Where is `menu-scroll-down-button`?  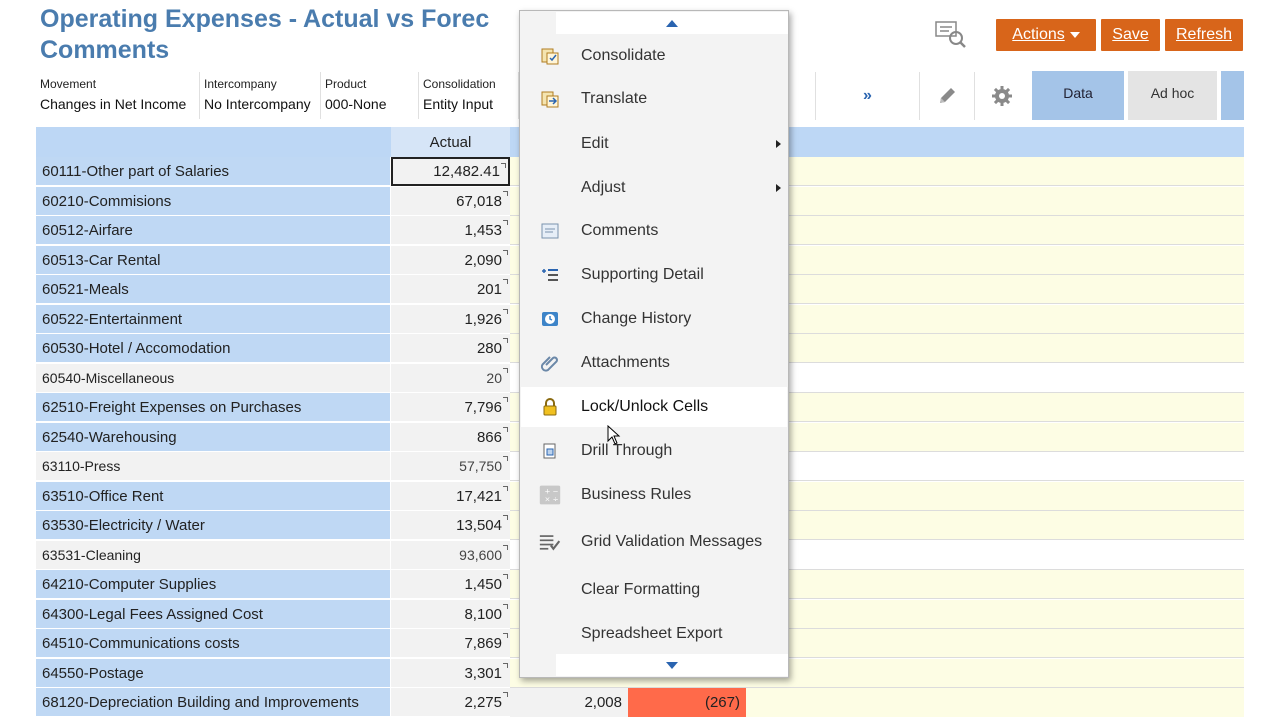
menu-scroll-down-button is located at coordinates (672, 665).